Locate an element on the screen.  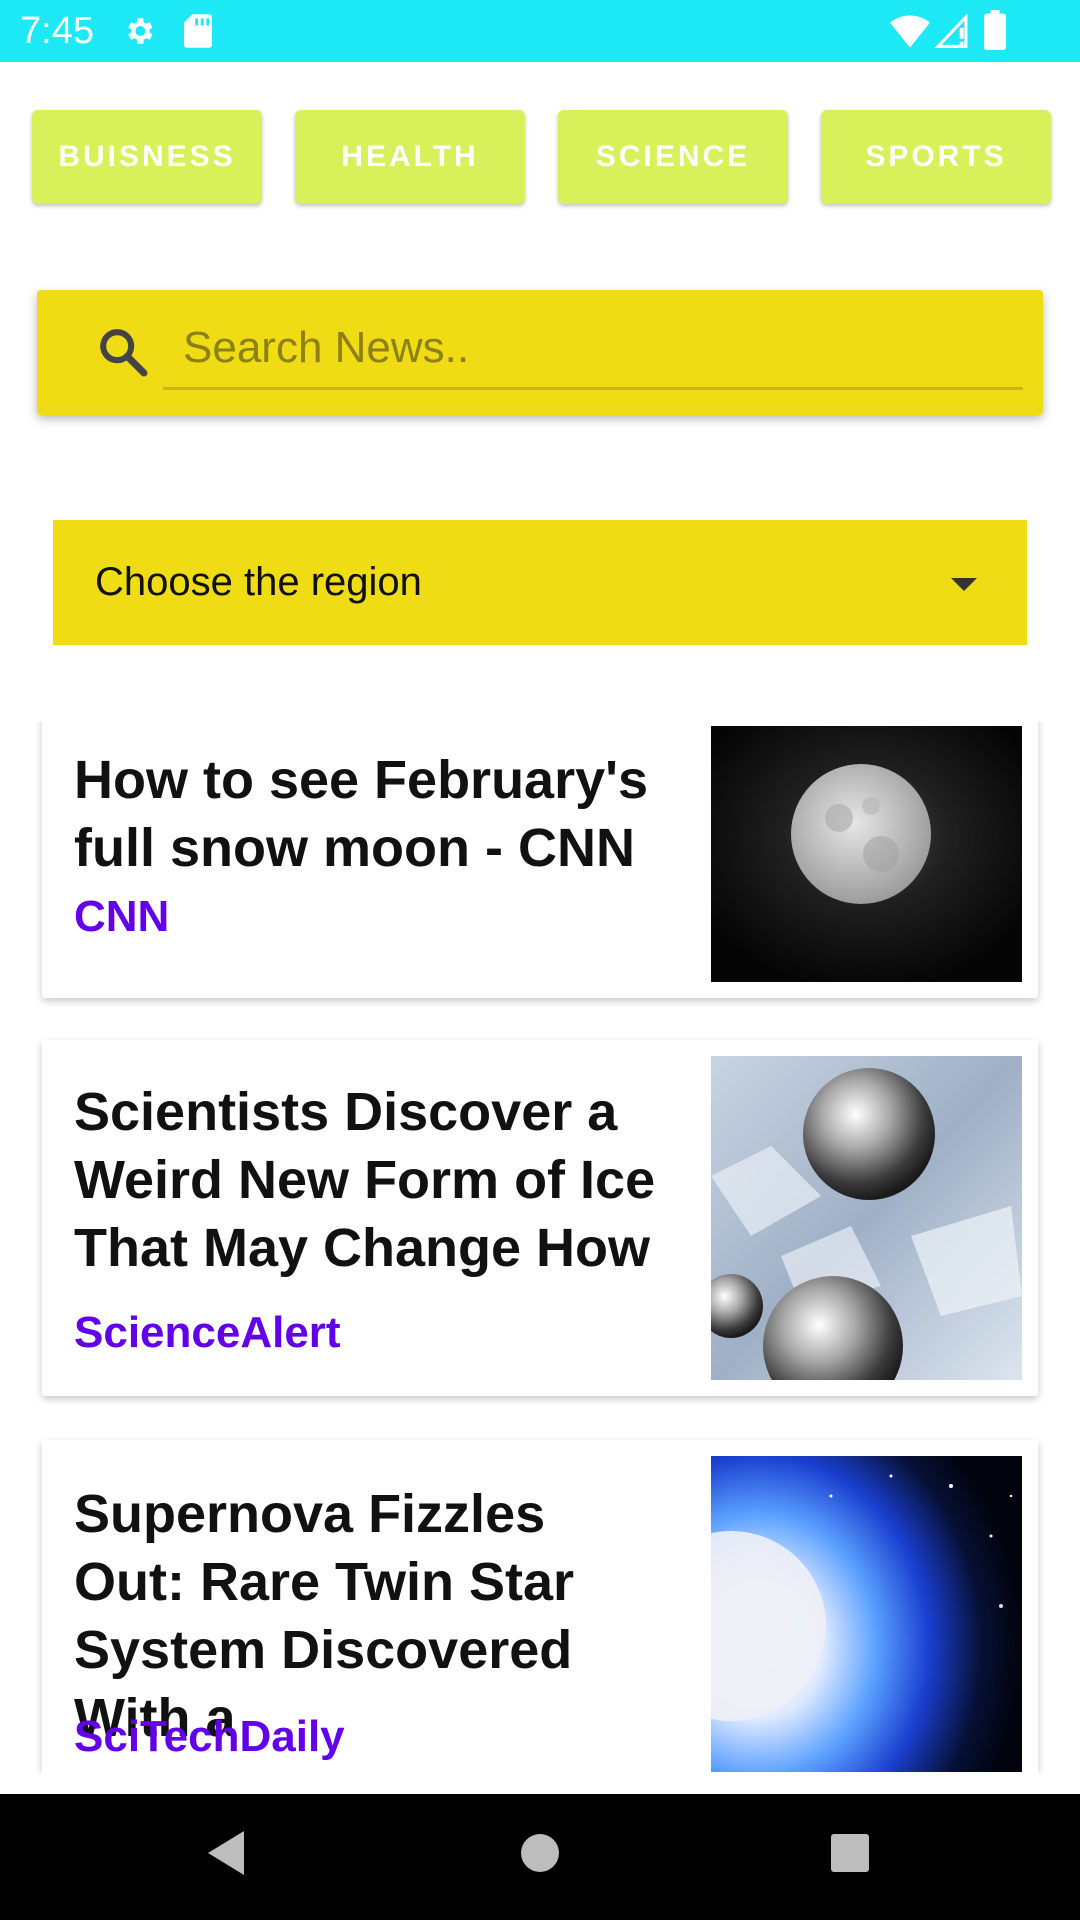
article-image-moon is located at coordinates (866, 854).